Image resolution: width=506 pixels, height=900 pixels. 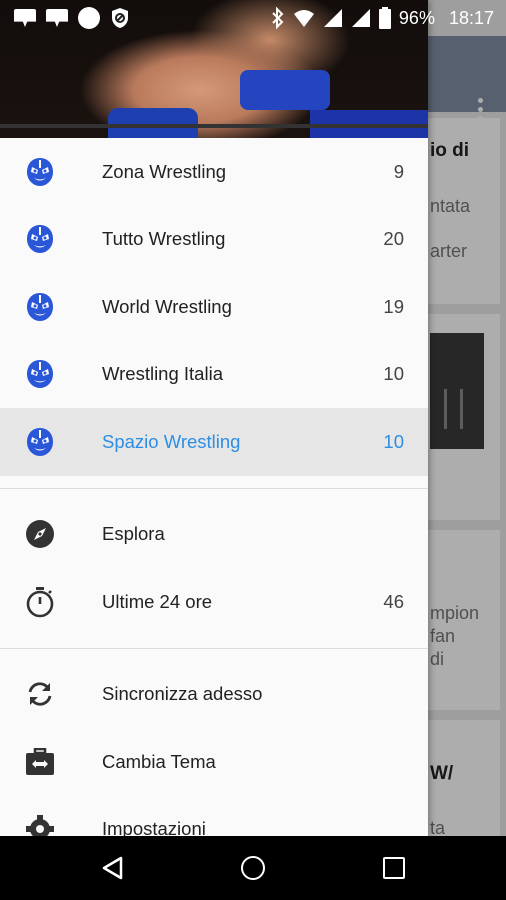 I want to click on feed-count: 20, so click(x=393, y=239).